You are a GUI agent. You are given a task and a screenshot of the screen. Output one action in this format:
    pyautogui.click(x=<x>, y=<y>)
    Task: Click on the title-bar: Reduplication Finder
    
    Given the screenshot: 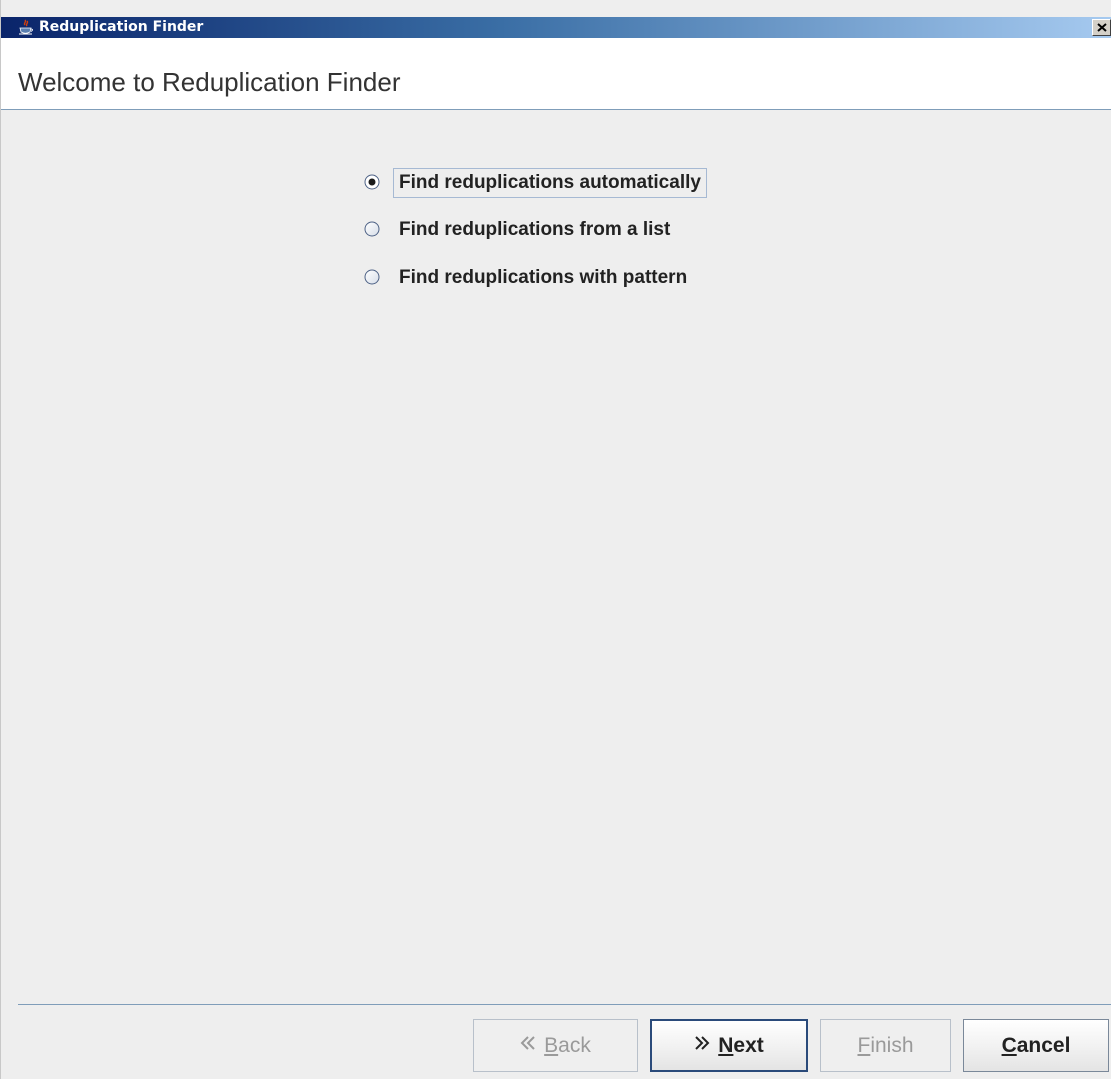 What is the action you would take?
    pyautogui.click(x=556, y=27)
    